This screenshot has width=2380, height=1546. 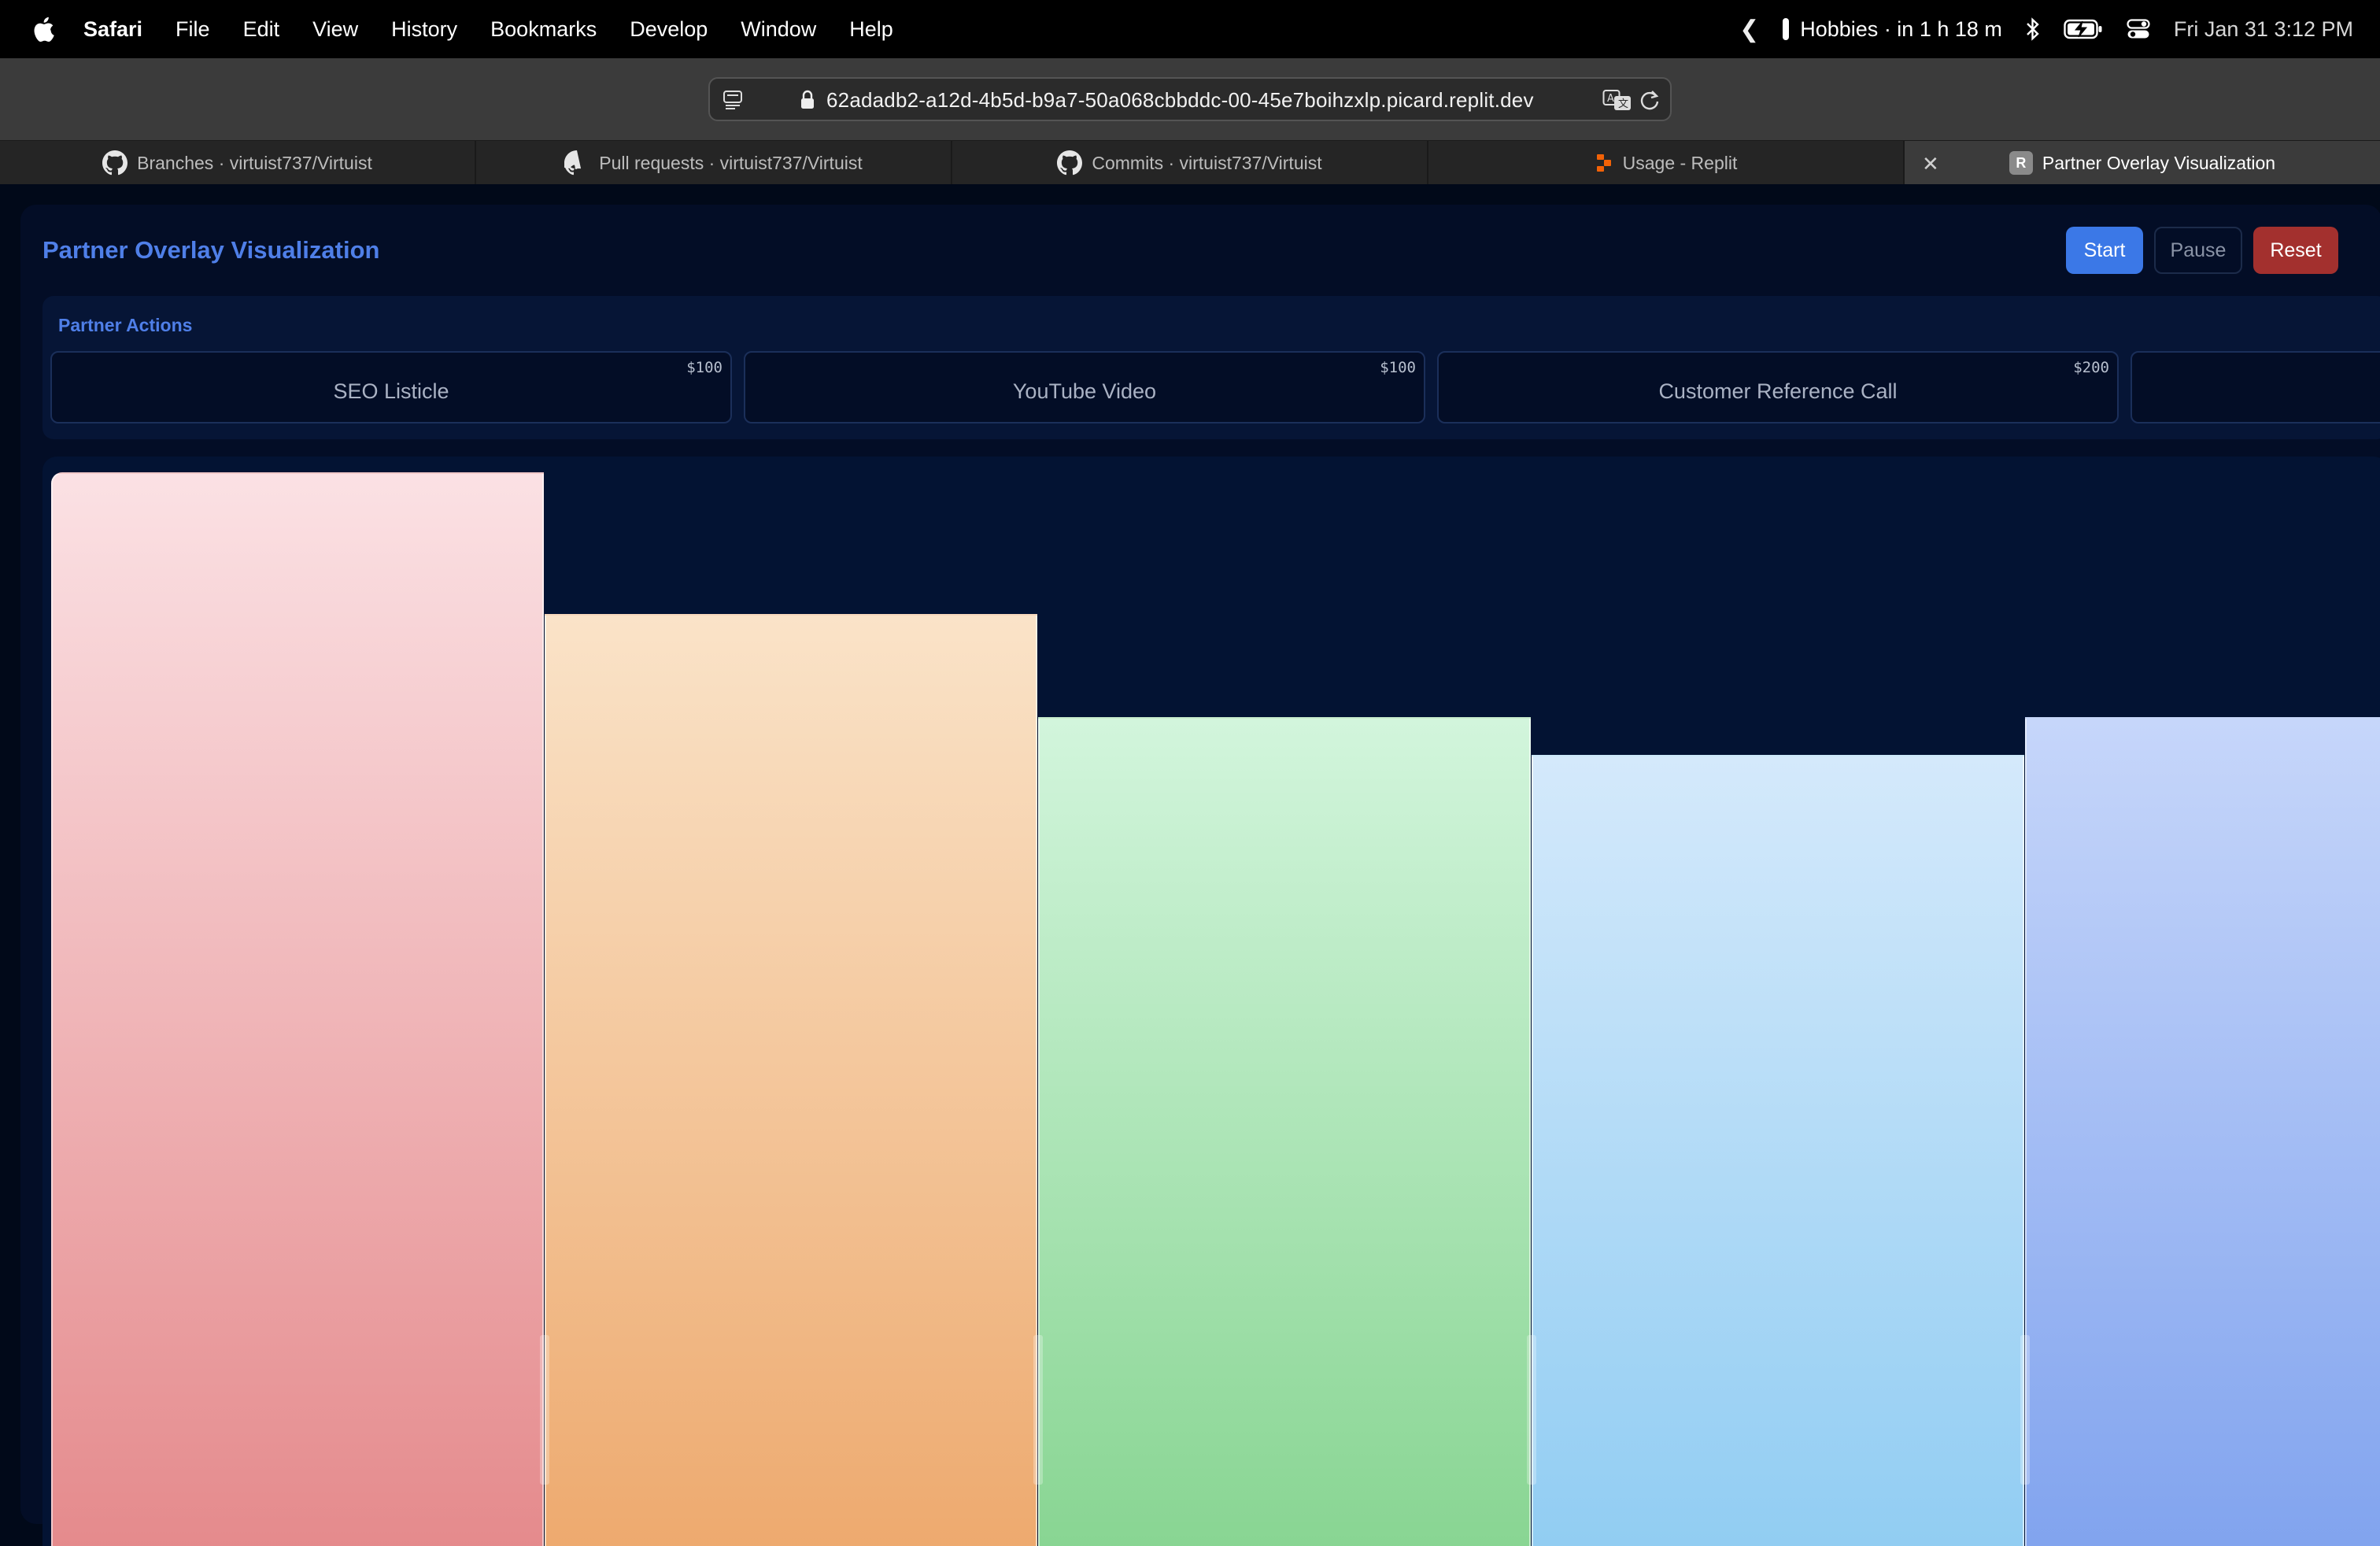 I want to click on action-label: SEO Listicle, so click(x=391, y=391).